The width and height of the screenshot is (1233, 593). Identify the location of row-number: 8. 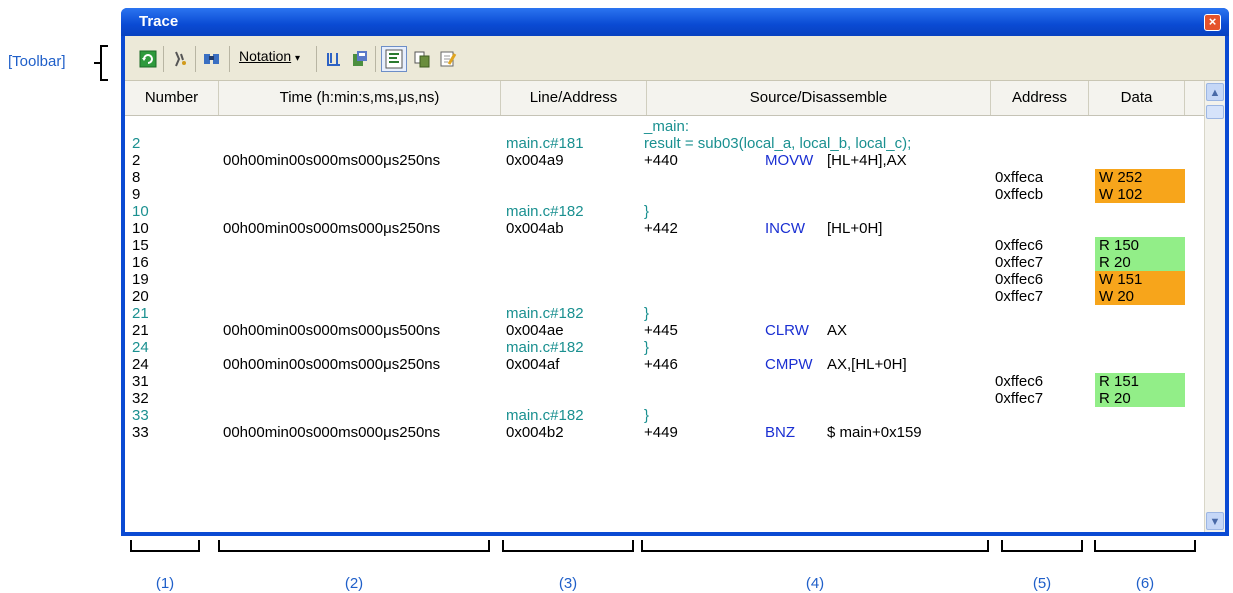
(136, 177).